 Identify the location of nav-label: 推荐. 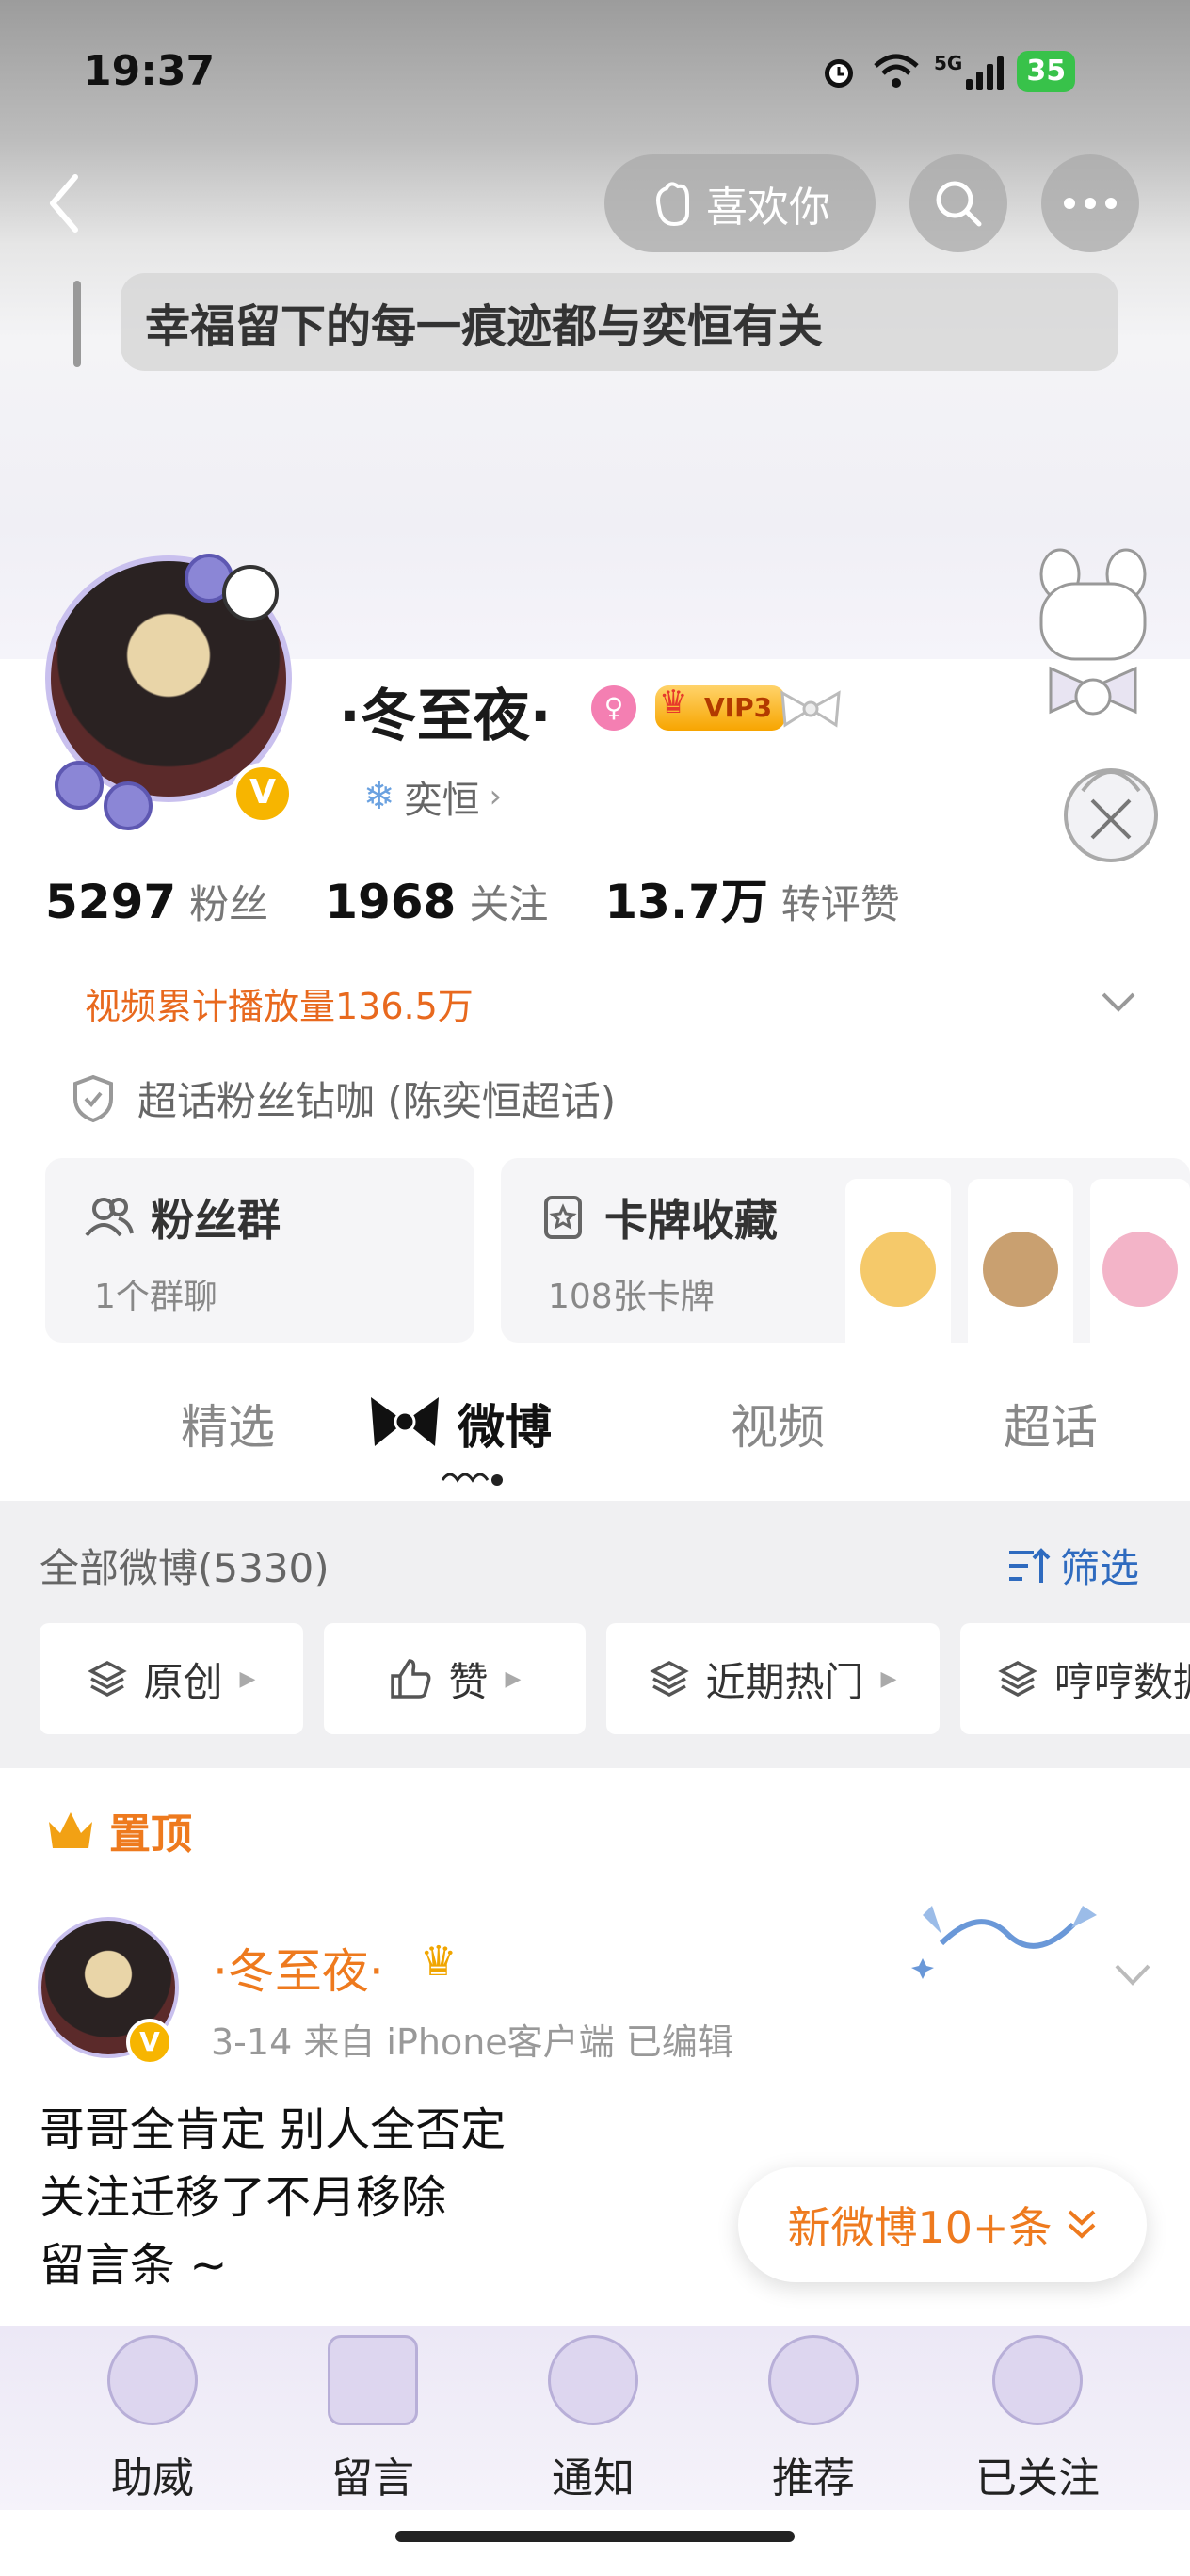
(813, 2479).